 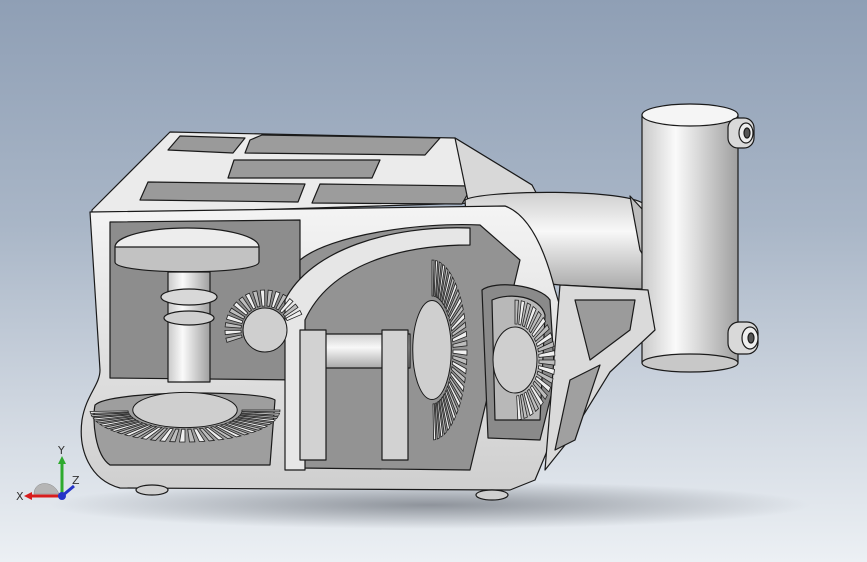 I want to click on coordinate-triad: X Y Z, so click(x=49, y=475).